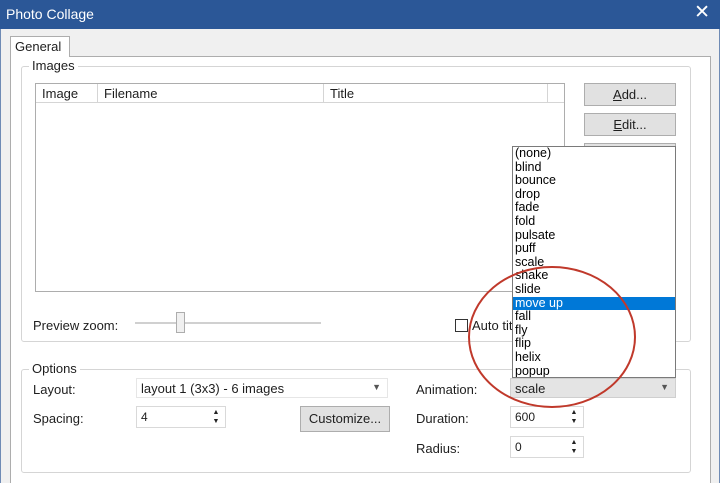 The height and width of the screenshot is (483, 720). I want to click on tab-general: General, so click(40, 46).